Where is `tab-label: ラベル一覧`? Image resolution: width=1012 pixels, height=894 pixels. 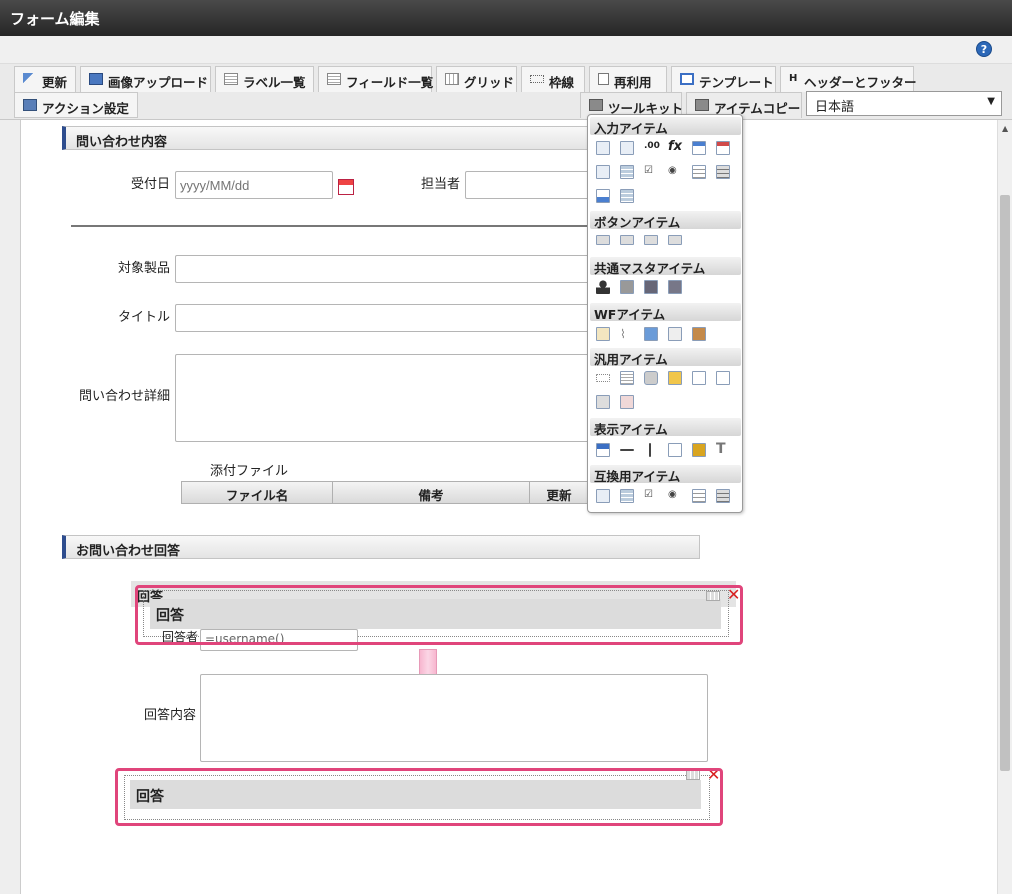 tab-label: ラベル一覧 is located at coordinates (274, 82).